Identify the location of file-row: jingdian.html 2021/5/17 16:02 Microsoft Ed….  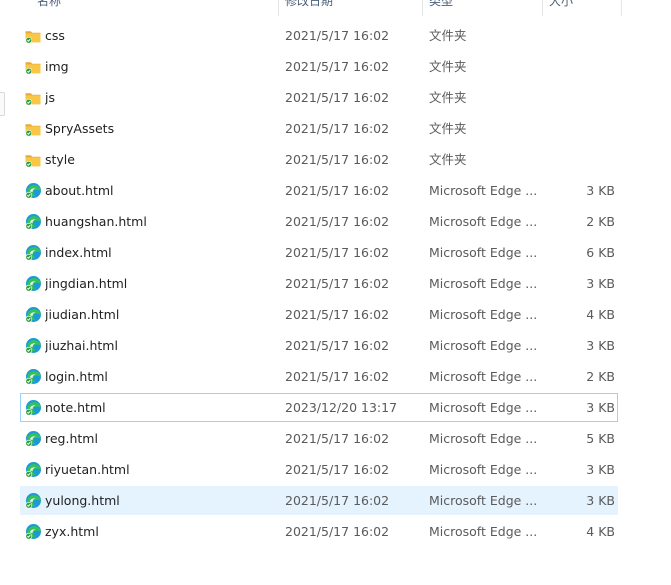
(319, 283).